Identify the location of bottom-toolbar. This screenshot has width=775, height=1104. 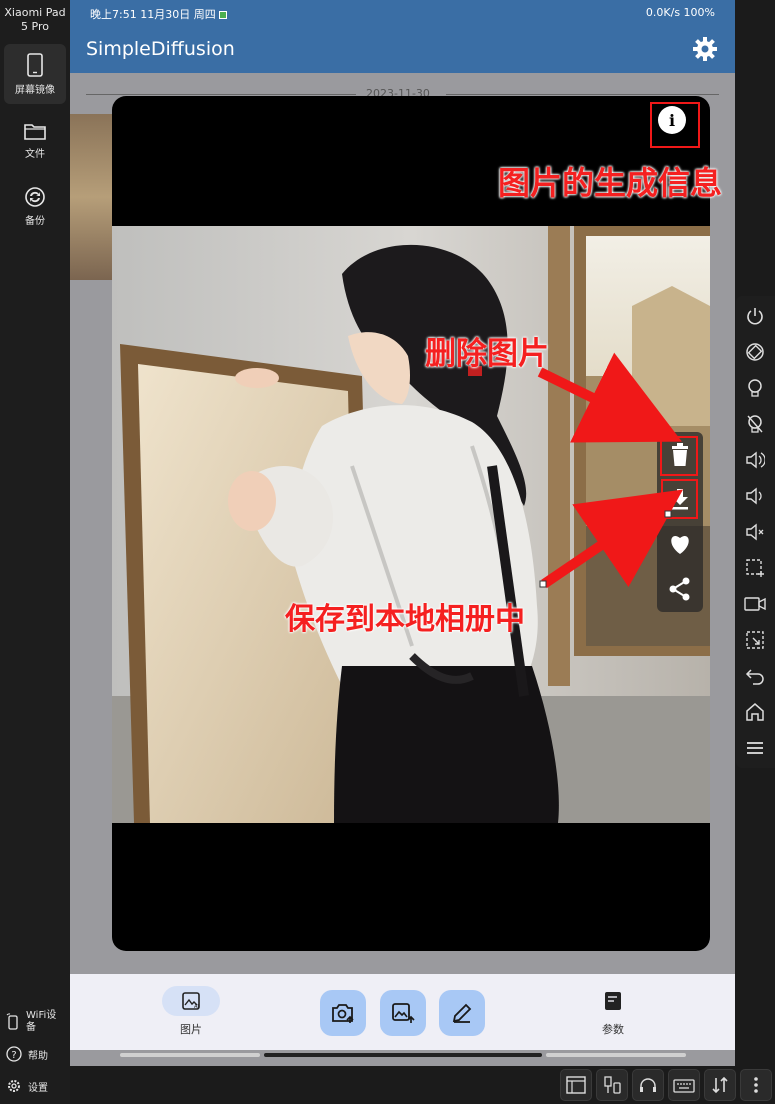
(422, 1085).